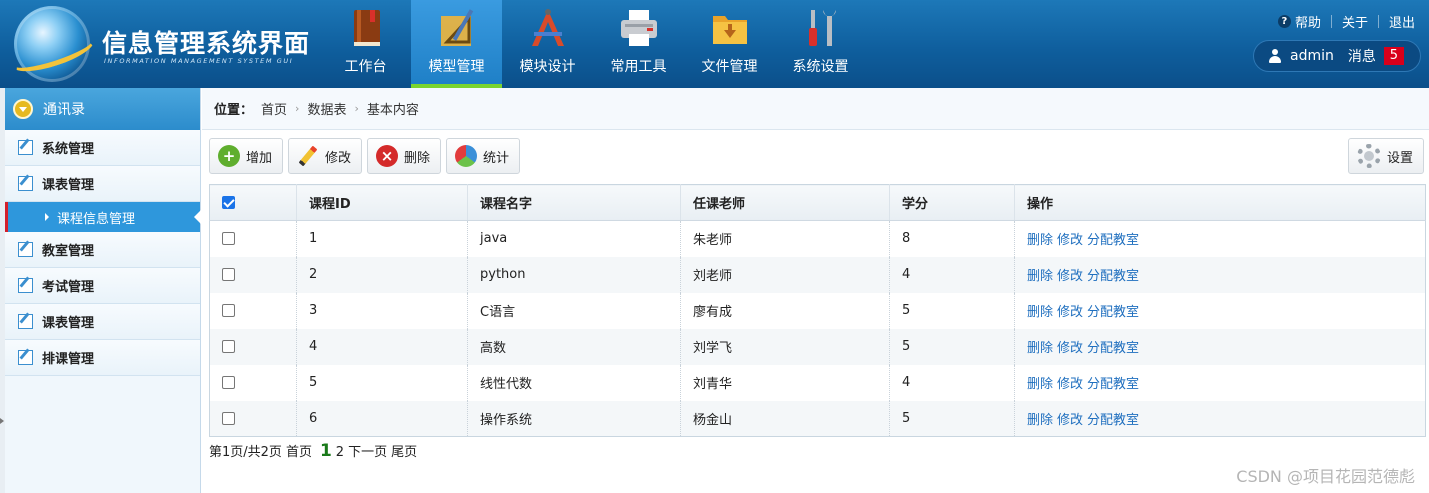 This screenshot has height=493, width=1429. I want to click on logout-link: 退出, so click(1402, 21).